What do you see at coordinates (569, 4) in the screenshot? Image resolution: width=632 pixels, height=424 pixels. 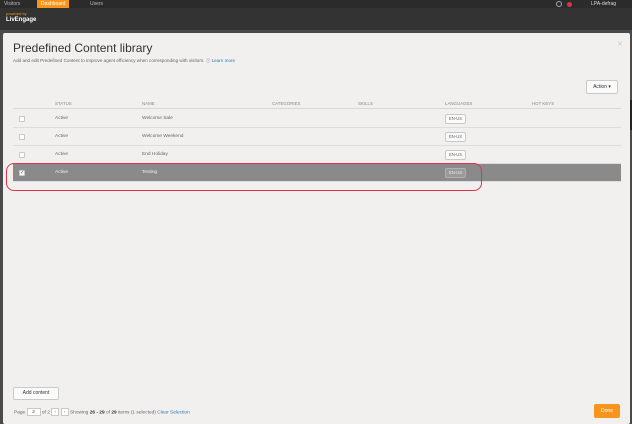 I see `user-status-icon` at bounding box center [569, 4].